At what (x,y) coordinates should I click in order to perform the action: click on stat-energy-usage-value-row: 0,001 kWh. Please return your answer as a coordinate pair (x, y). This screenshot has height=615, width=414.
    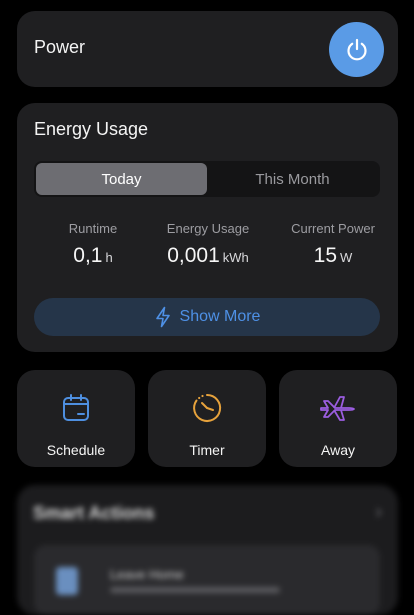
    Looking at the image, I should click on (208, 256).